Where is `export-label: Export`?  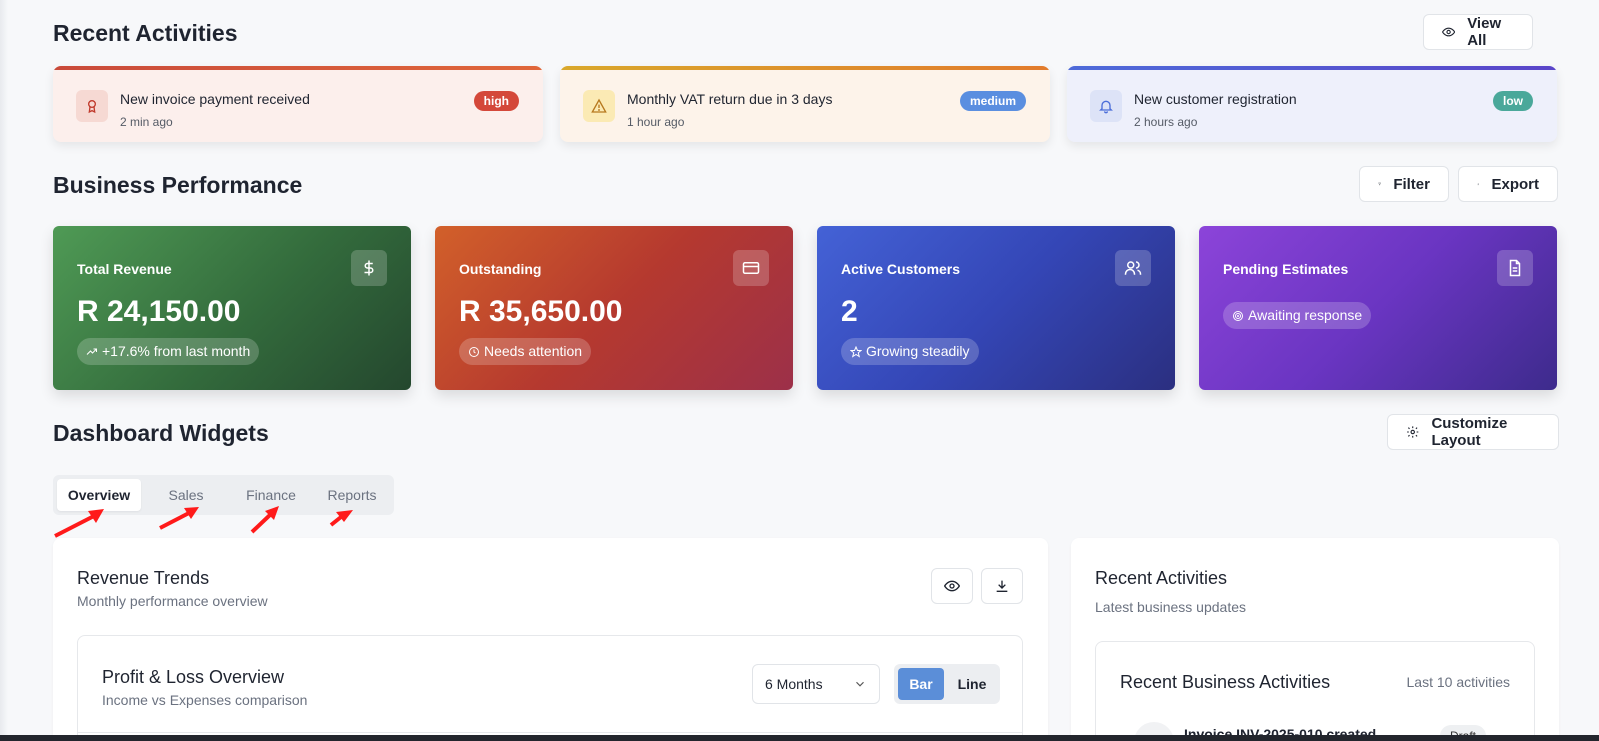 export-label: Export is located at coordinates (1515, 184).